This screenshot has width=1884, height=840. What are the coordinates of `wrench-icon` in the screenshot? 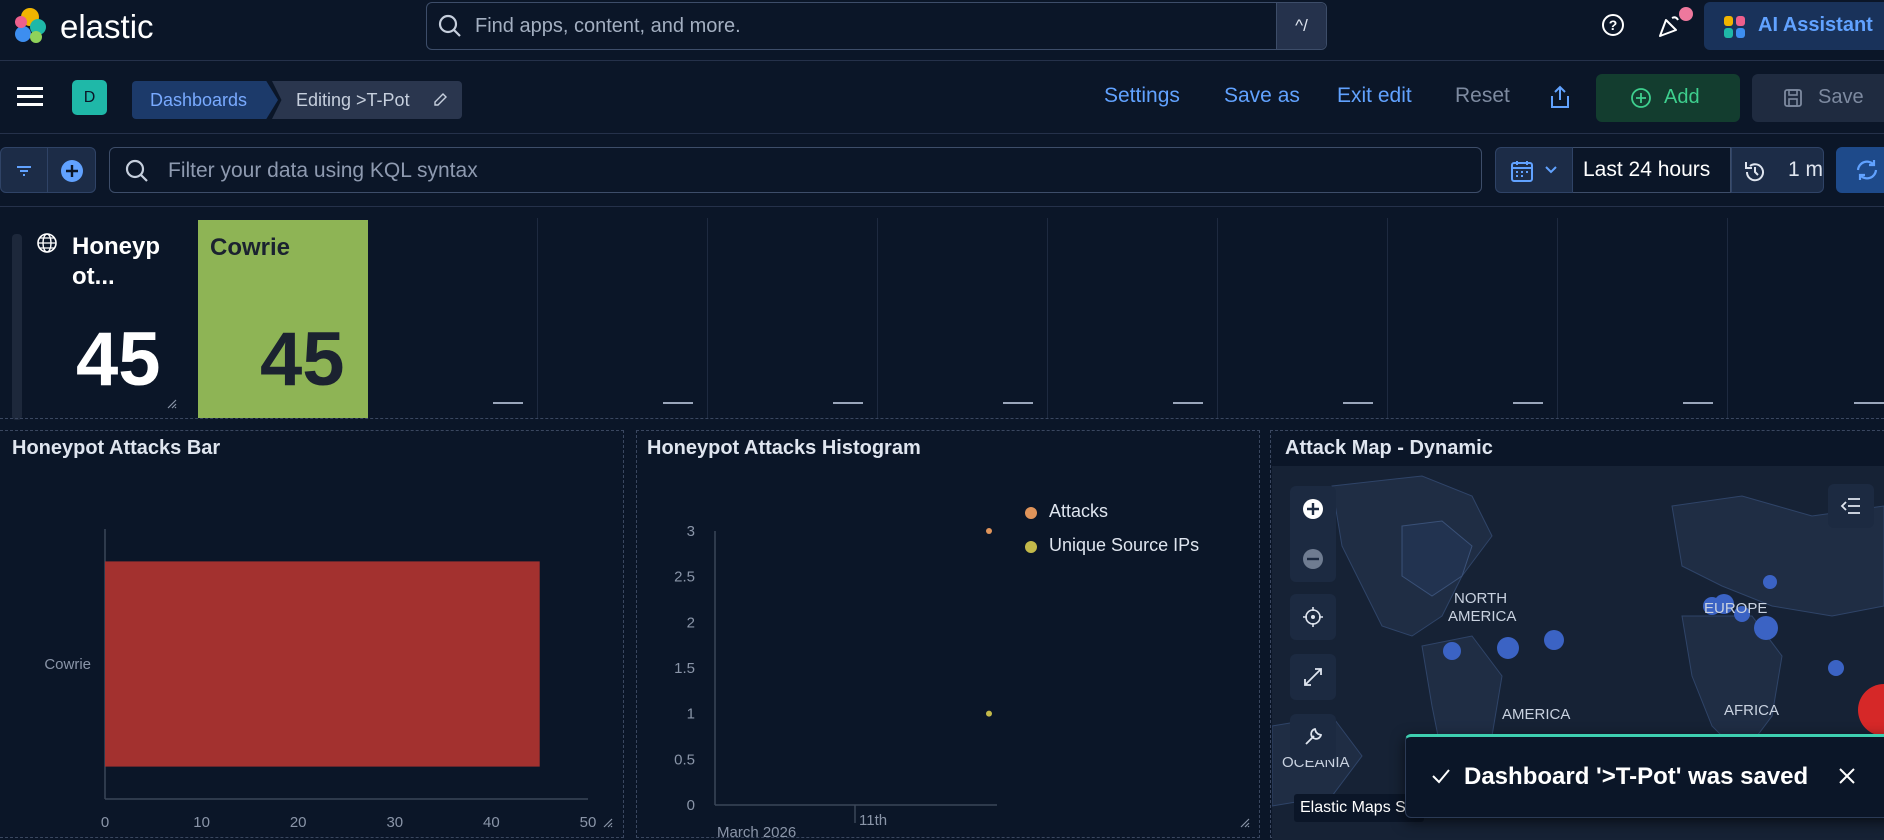 It's located at (1314, 736).